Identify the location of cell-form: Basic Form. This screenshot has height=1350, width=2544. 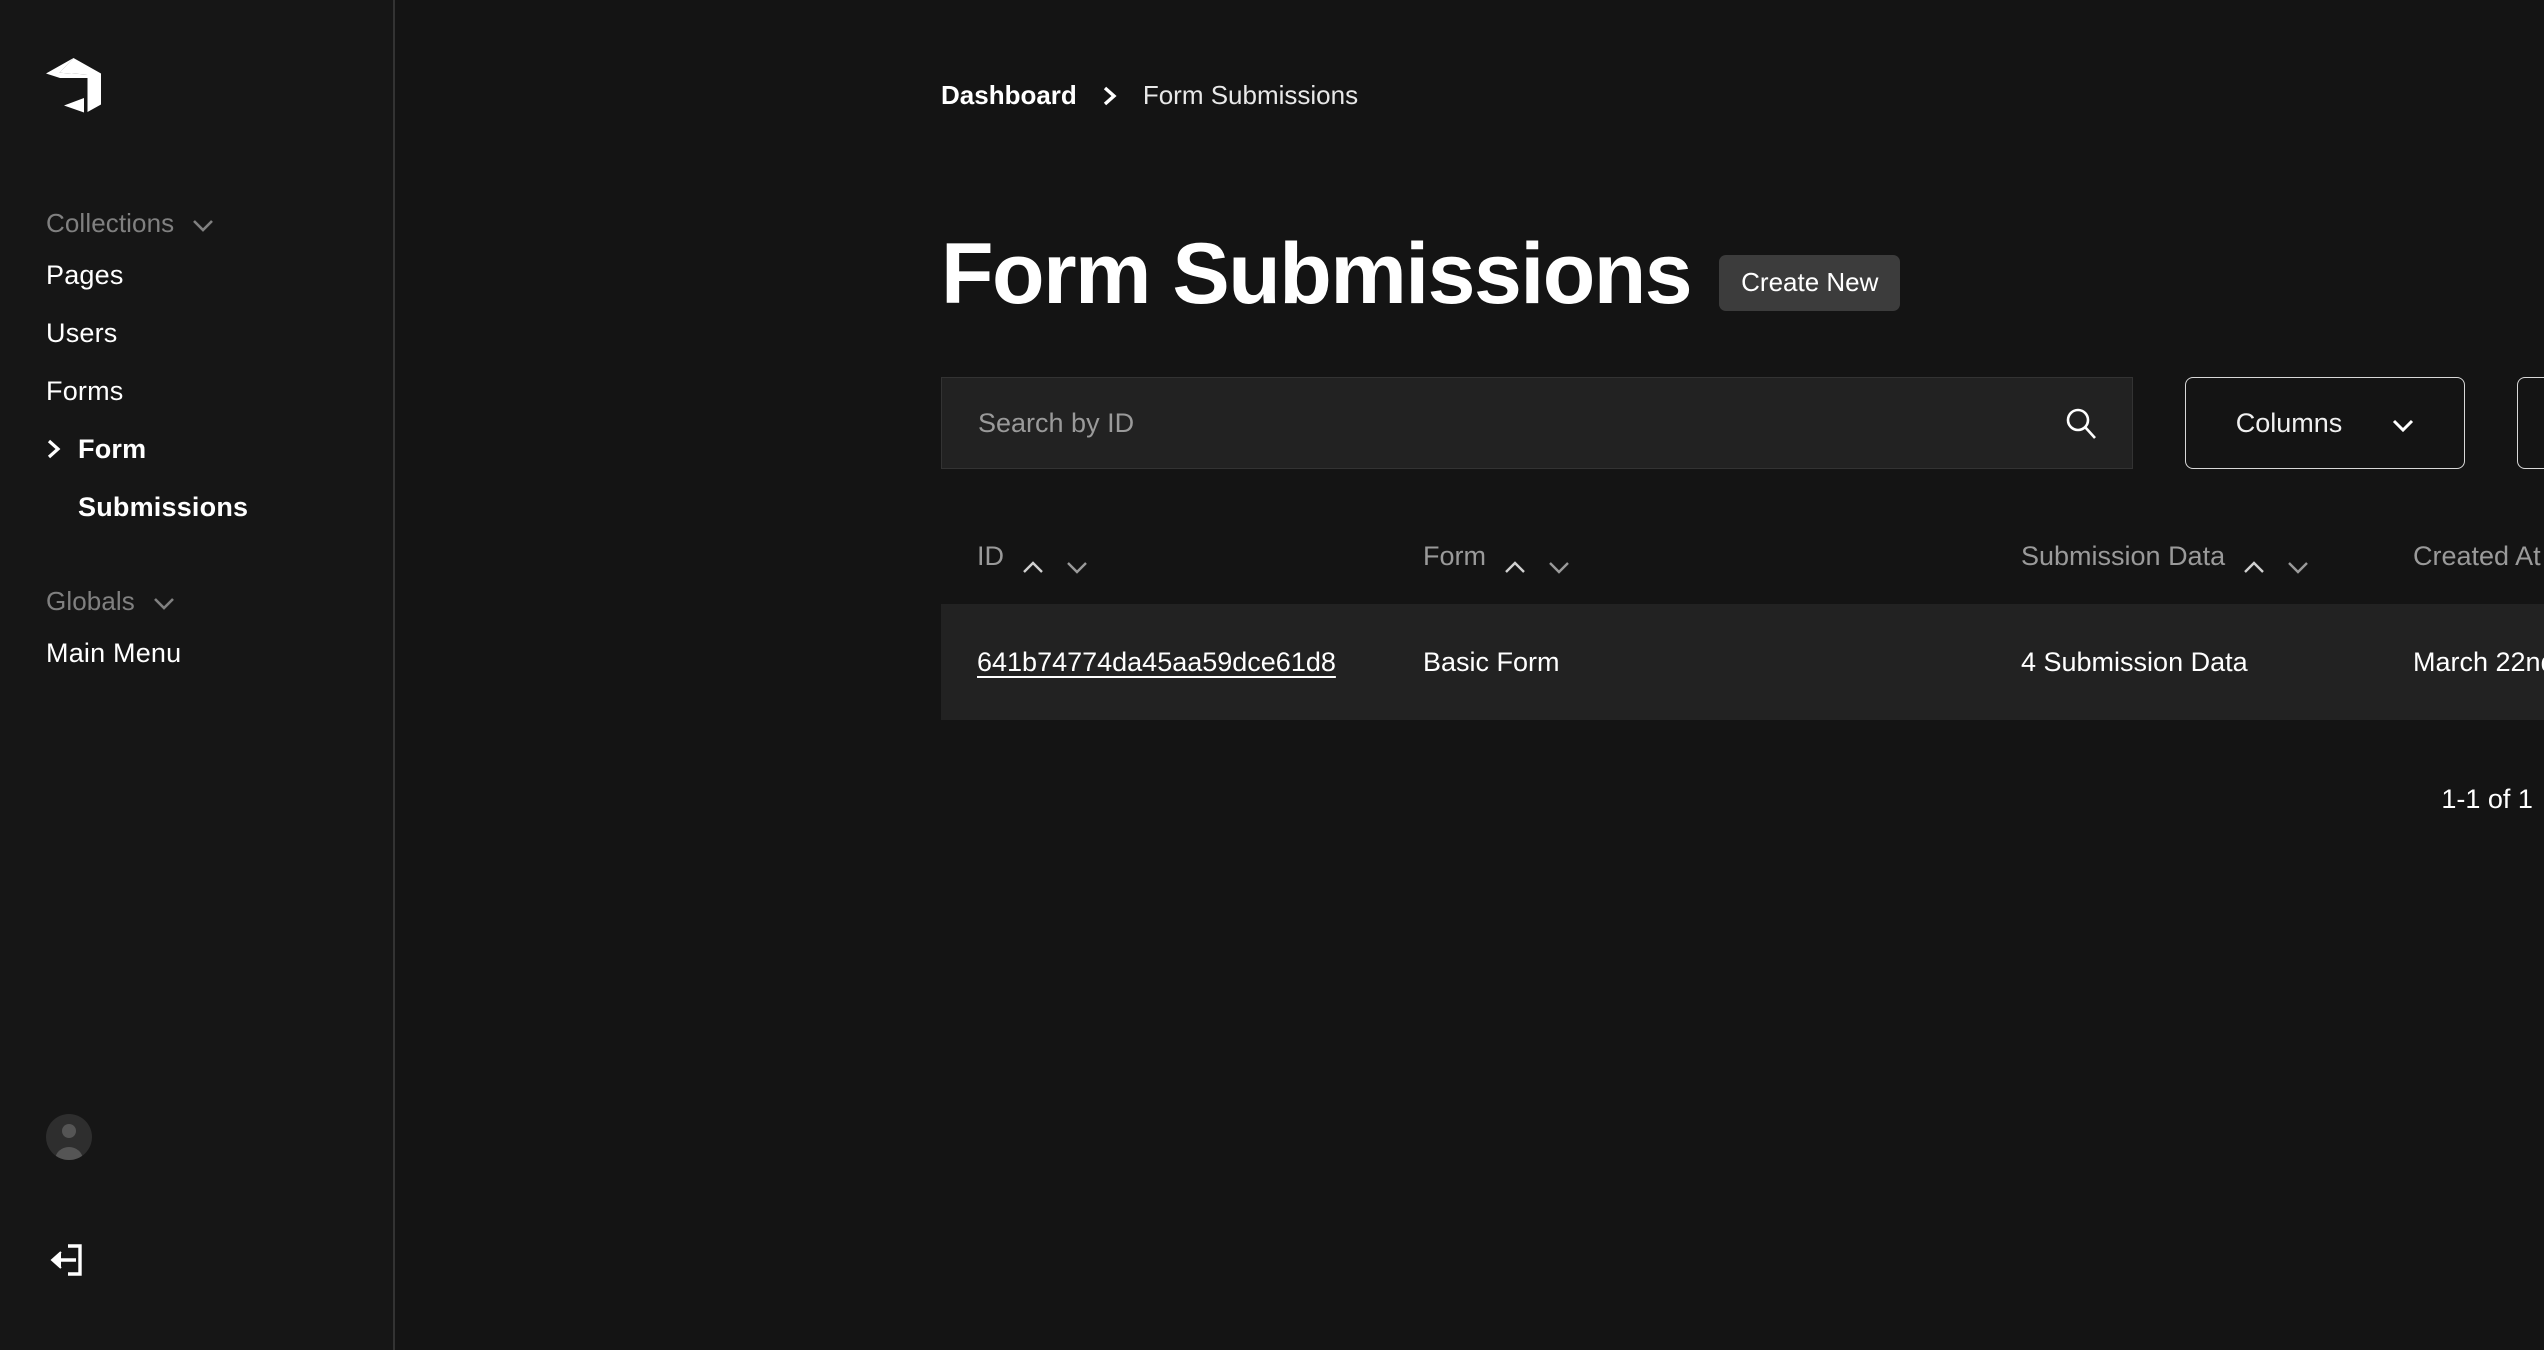
(1491, 661).